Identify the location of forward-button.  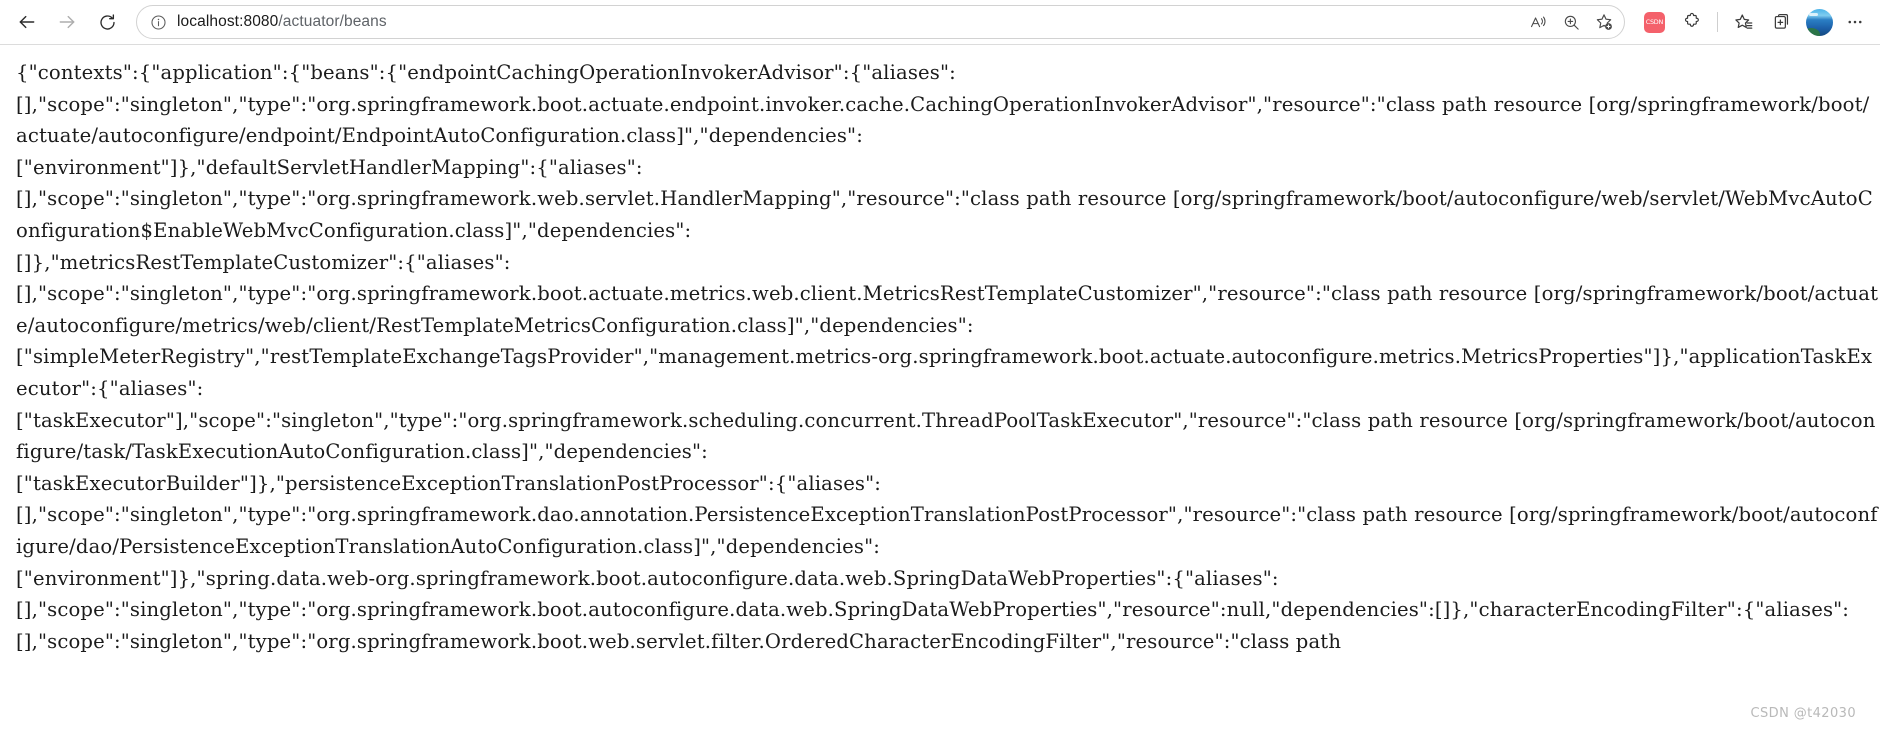
(67, 22).